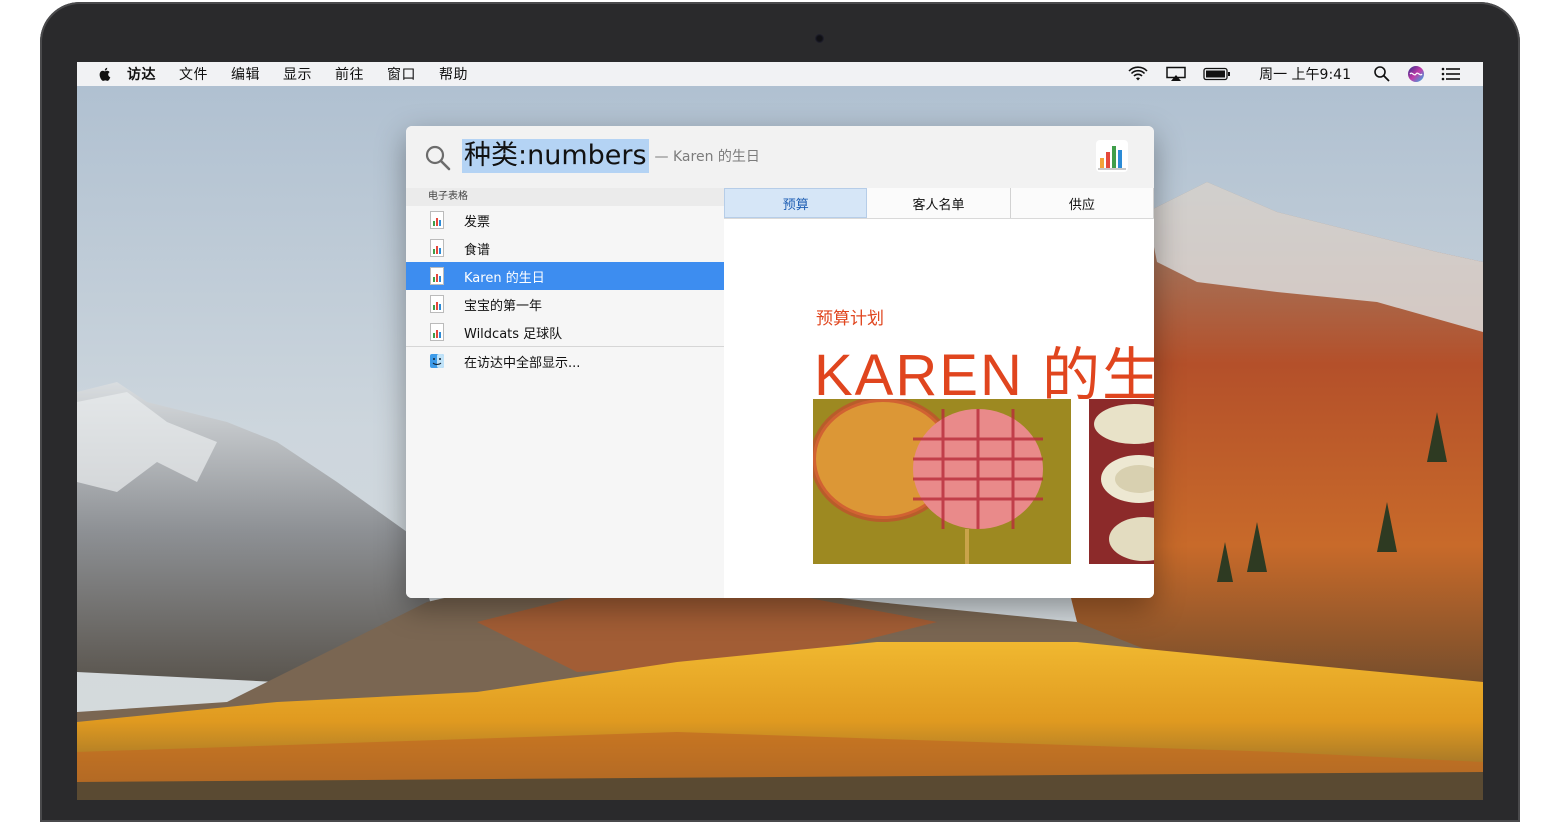 The height and width of the screenshot is (822, 1560). What do you see at coordinates (707, 157) in the screenshot?
I see `search-completion-hint: — Karen 的生日` at bounding box center [707, 157].